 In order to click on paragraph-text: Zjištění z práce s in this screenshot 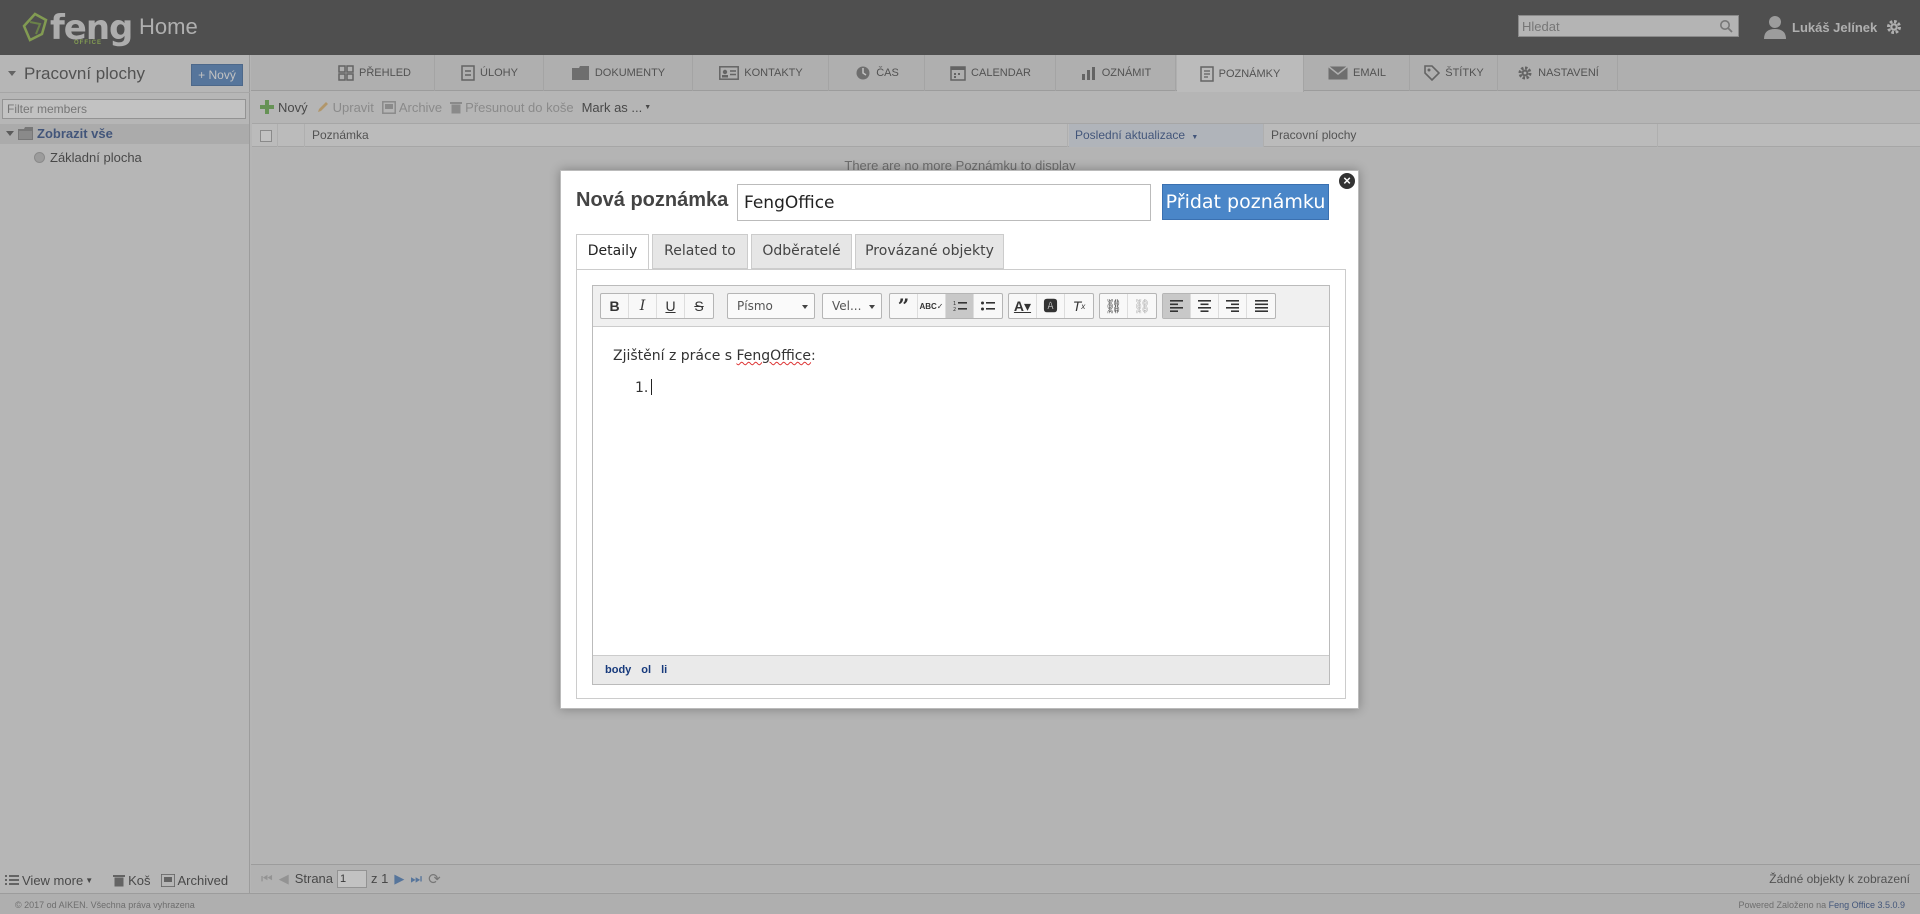, I will do `click(675, 356)`.